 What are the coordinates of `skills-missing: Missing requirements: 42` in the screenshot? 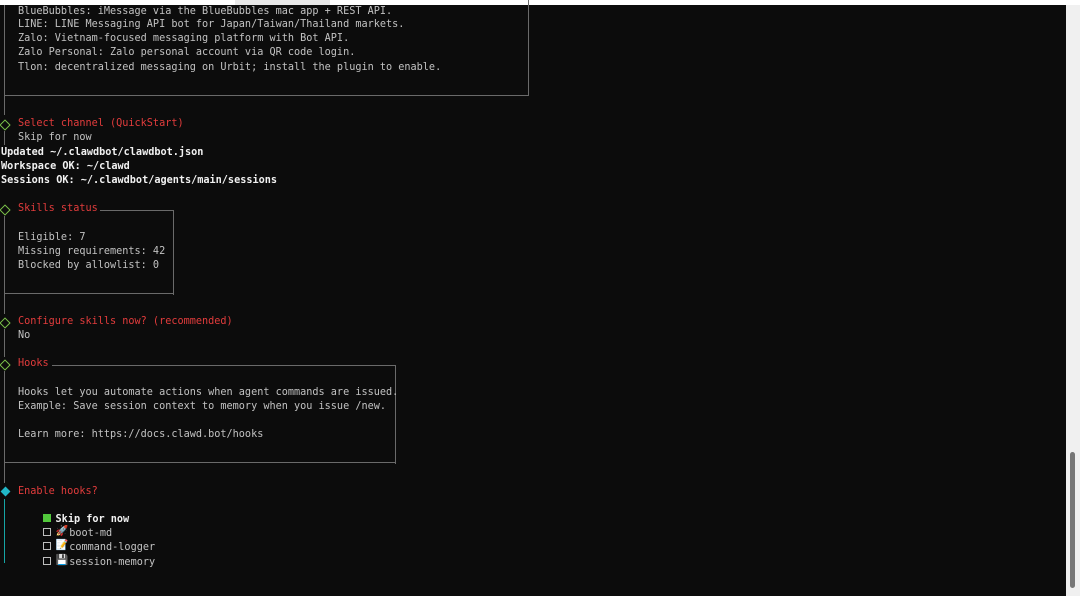 It's located at (92, 251).